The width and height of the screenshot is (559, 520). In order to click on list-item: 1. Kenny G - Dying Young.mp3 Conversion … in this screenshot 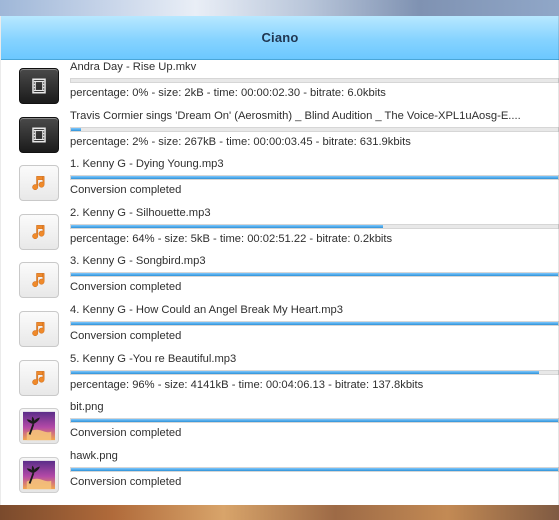, I will do `click(280, 181)`.